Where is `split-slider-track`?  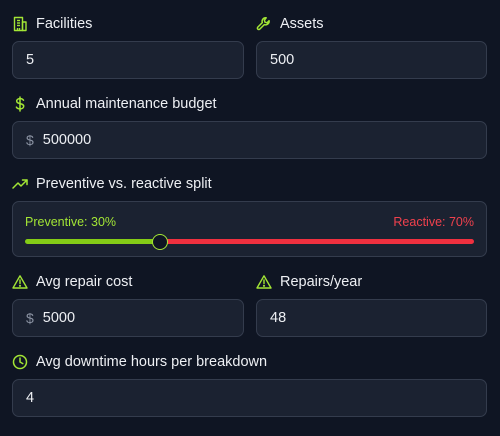 split-slider-track is located at coordinates (249, 242).